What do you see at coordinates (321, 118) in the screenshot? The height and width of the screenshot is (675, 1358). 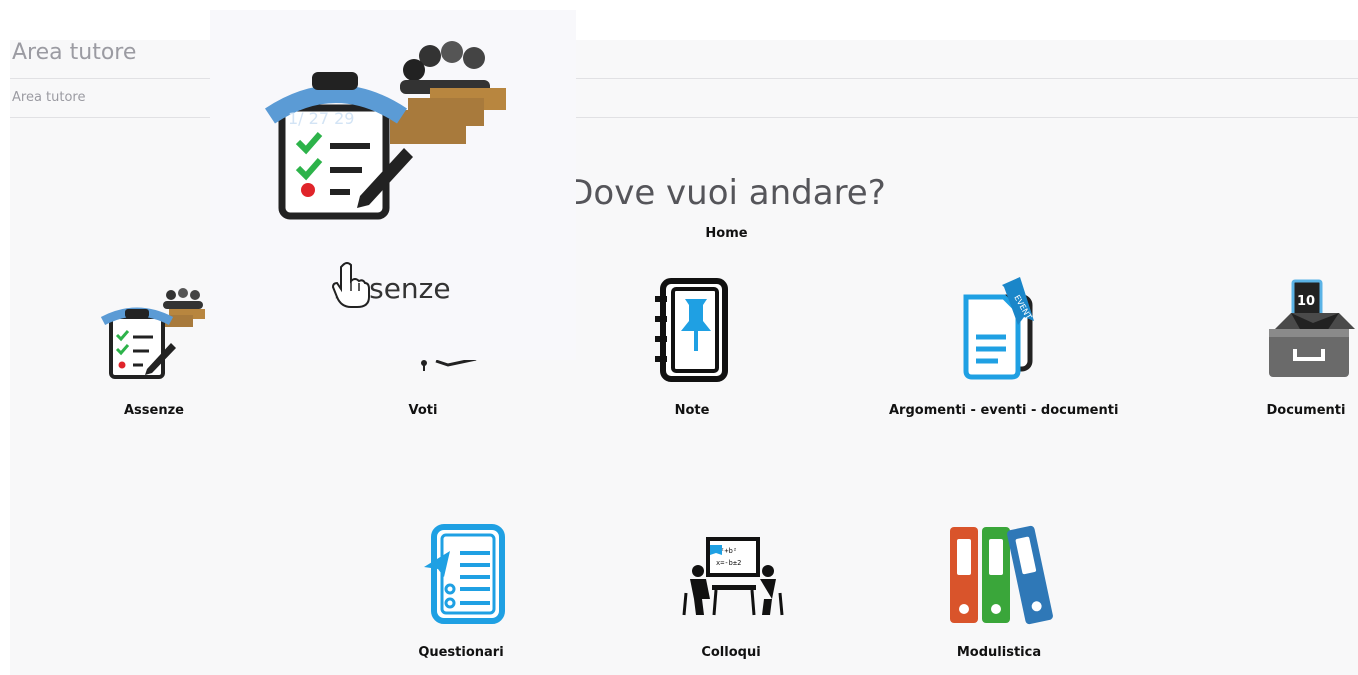 I see `svg-text: 1/ 27 29` at bounding box center [321, 118].